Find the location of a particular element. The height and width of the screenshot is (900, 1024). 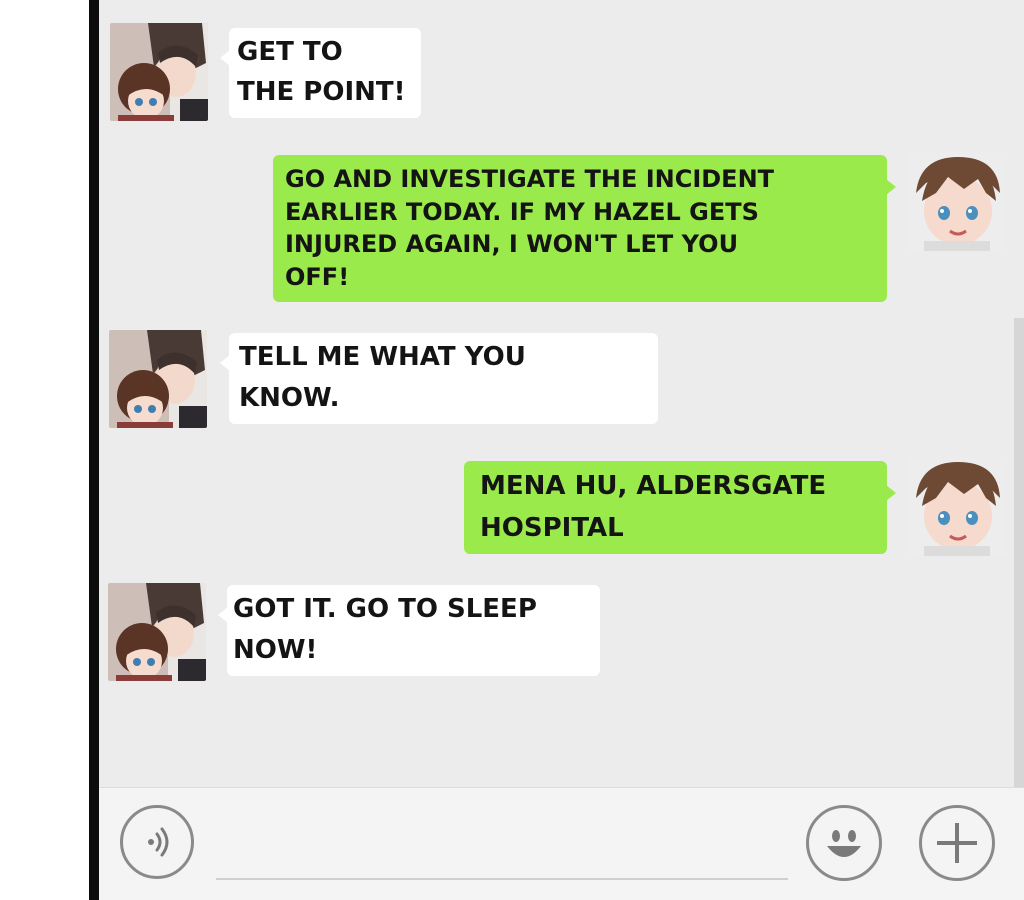

emoji-button is located at coordinates (844, 843).